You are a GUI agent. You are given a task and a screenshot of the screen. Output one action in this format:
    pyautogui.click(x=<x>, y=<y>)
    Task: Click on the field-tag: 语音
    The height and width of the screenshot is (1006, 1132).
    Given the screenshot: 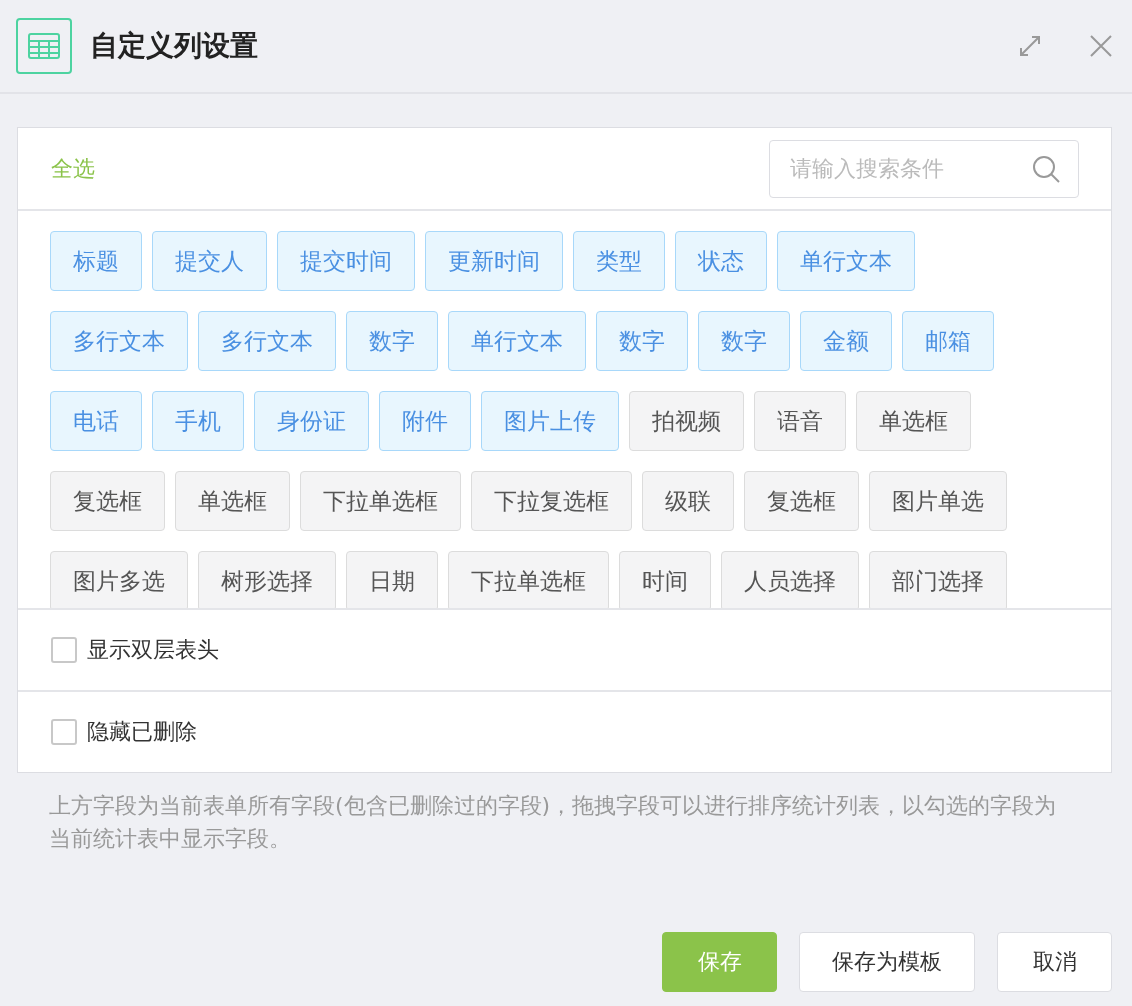 What is the action you would take?
    pyautogui.click(x=800, y=421)
    